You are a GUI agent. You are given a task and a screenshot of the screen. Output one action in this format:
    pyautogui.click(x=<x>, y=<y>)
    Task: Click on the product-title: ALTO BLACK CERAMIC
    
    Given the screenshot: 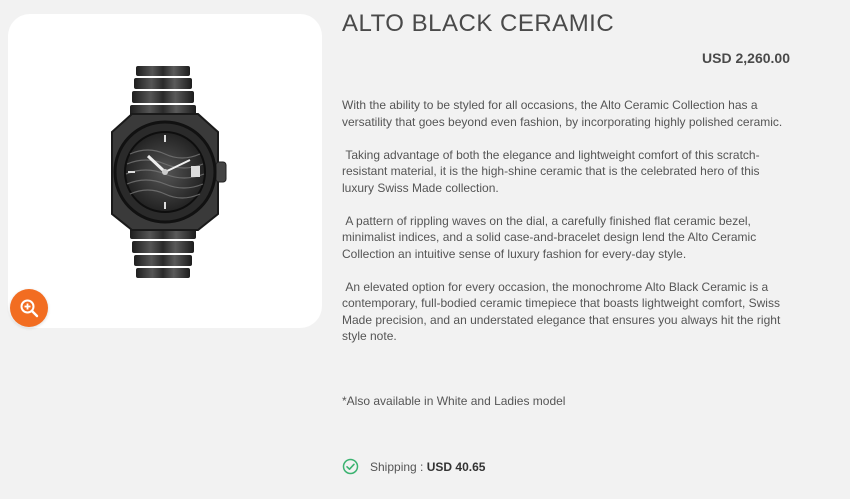 What is the action you would take?
    pyautogui.click(x=478, y=23)
    